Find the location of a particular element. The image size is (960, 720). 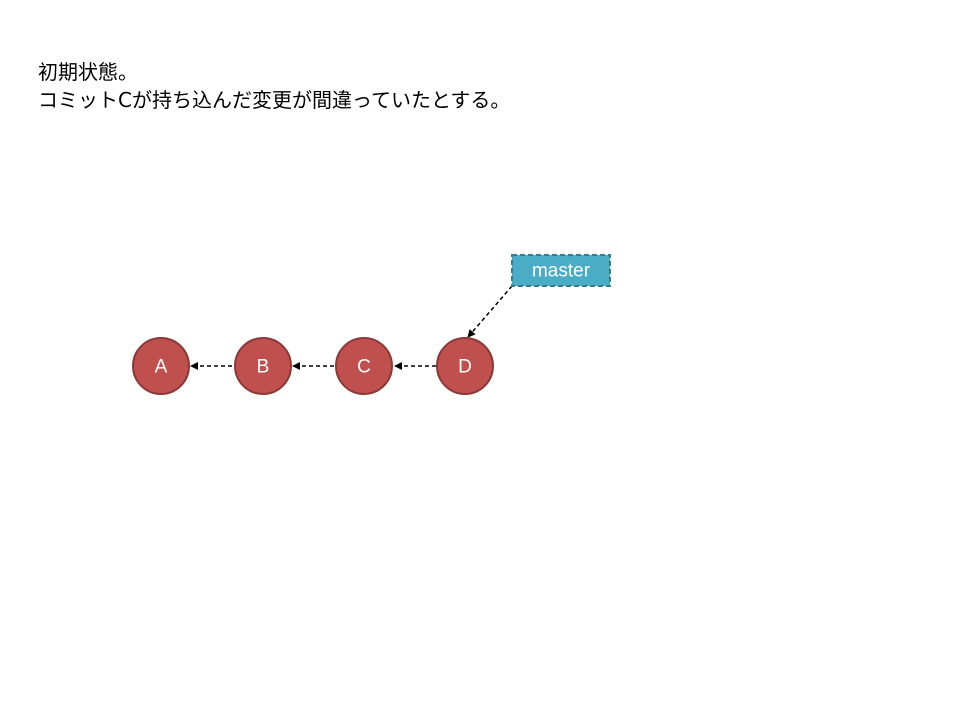

commit-node-d: D is located at coordinates (465, 366).